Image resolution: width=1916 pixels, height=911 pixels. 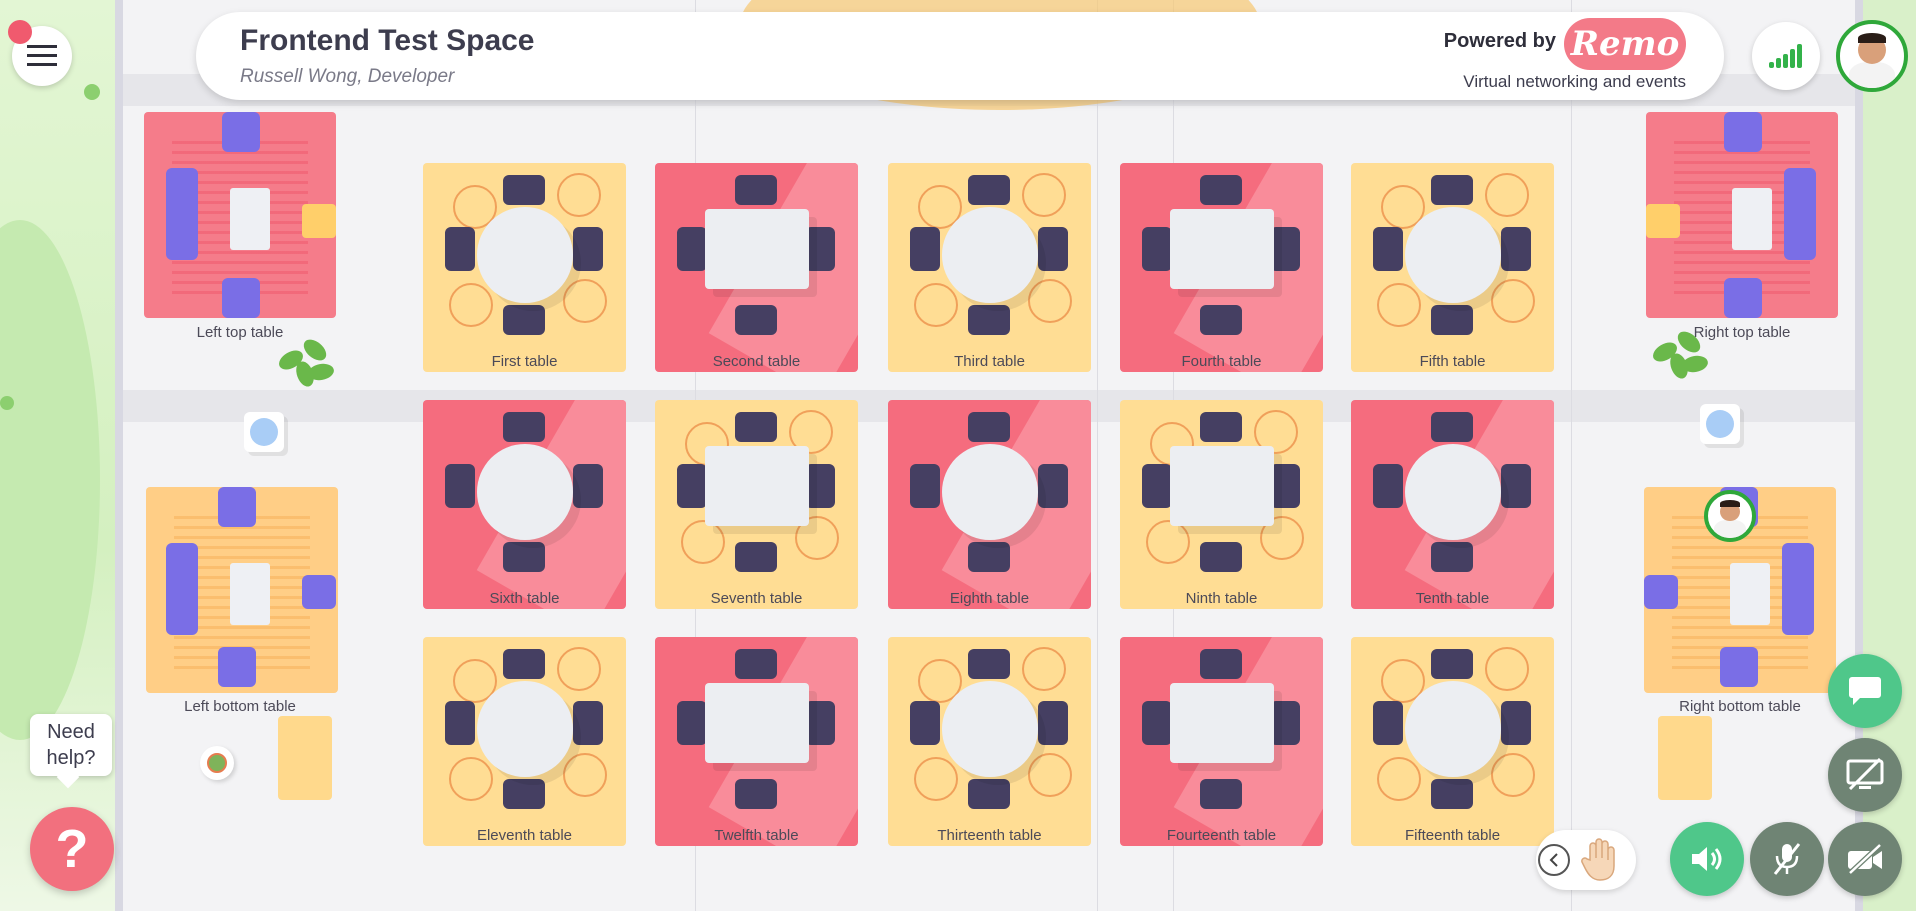 I want to click on raise-hand-icon, so click(x=1601, y=860).